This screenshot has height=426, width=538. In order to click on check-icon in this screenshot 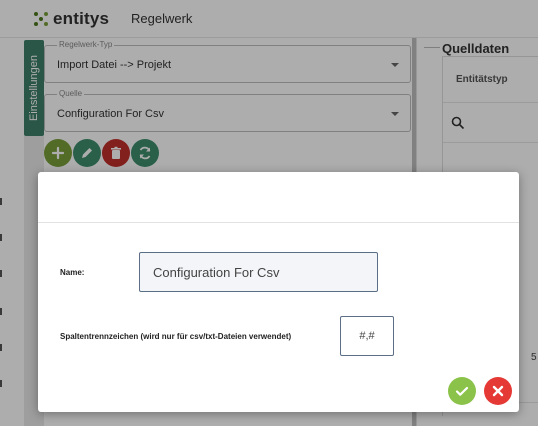, I will do `click(462, 391)`.